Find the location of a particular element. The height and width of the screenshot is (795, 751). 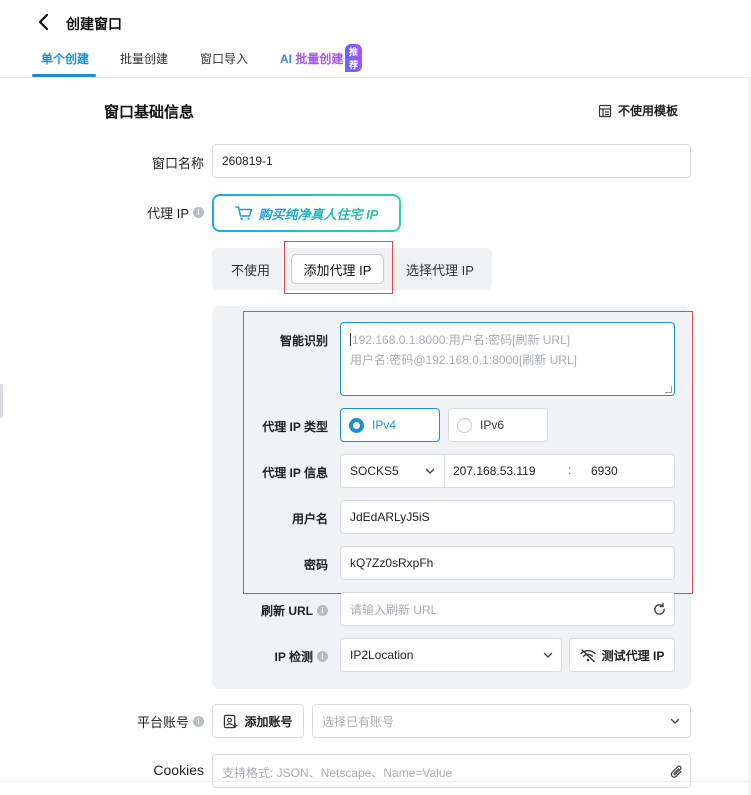

smart-placeholder-1: 192.168.0.1:8000:用户名:密码[刷新 URL] is located at coordinates (461, 340).